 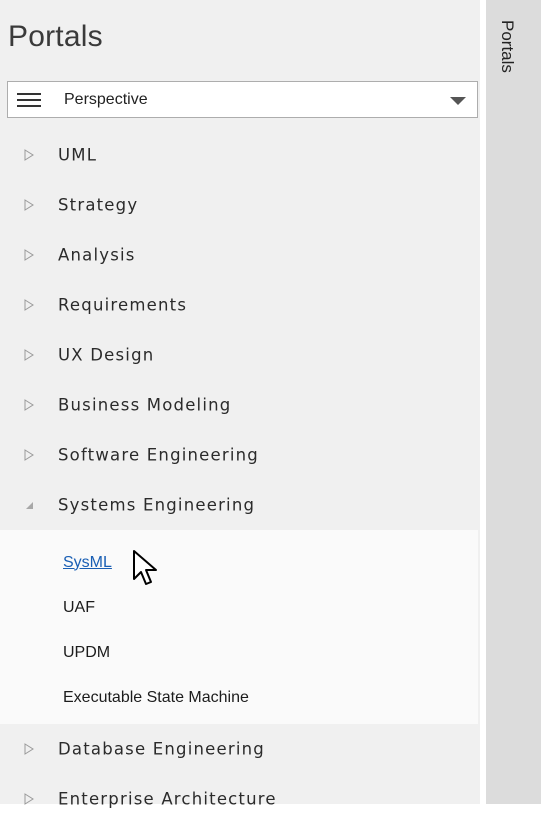 What do you see at coordinates (106, 355) in the screenshot?
I see `tree-item-label: UX Design` at bounding box center [106, 355].